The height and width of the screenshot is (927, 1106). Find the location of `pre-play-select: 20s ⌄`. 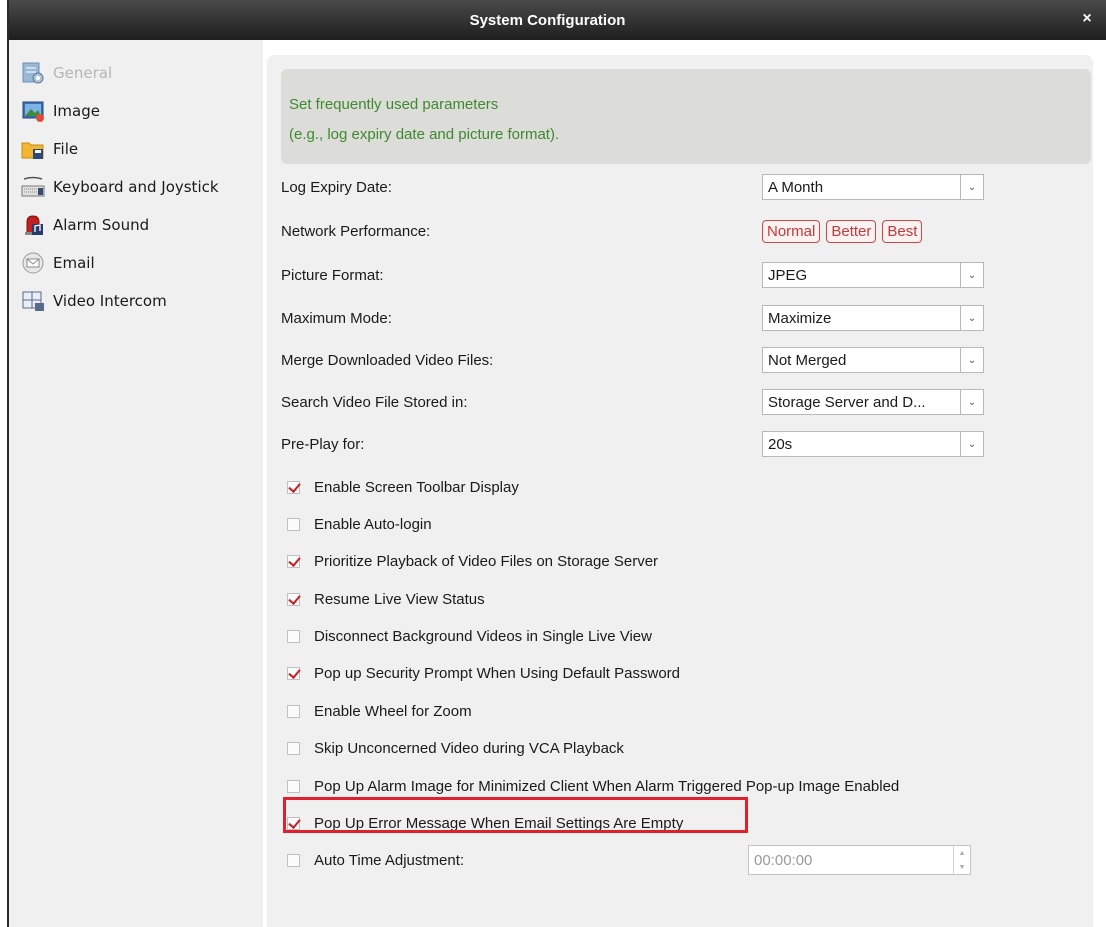

pre-play-select: 20s ⌄ is located at coordinates (873, 444).